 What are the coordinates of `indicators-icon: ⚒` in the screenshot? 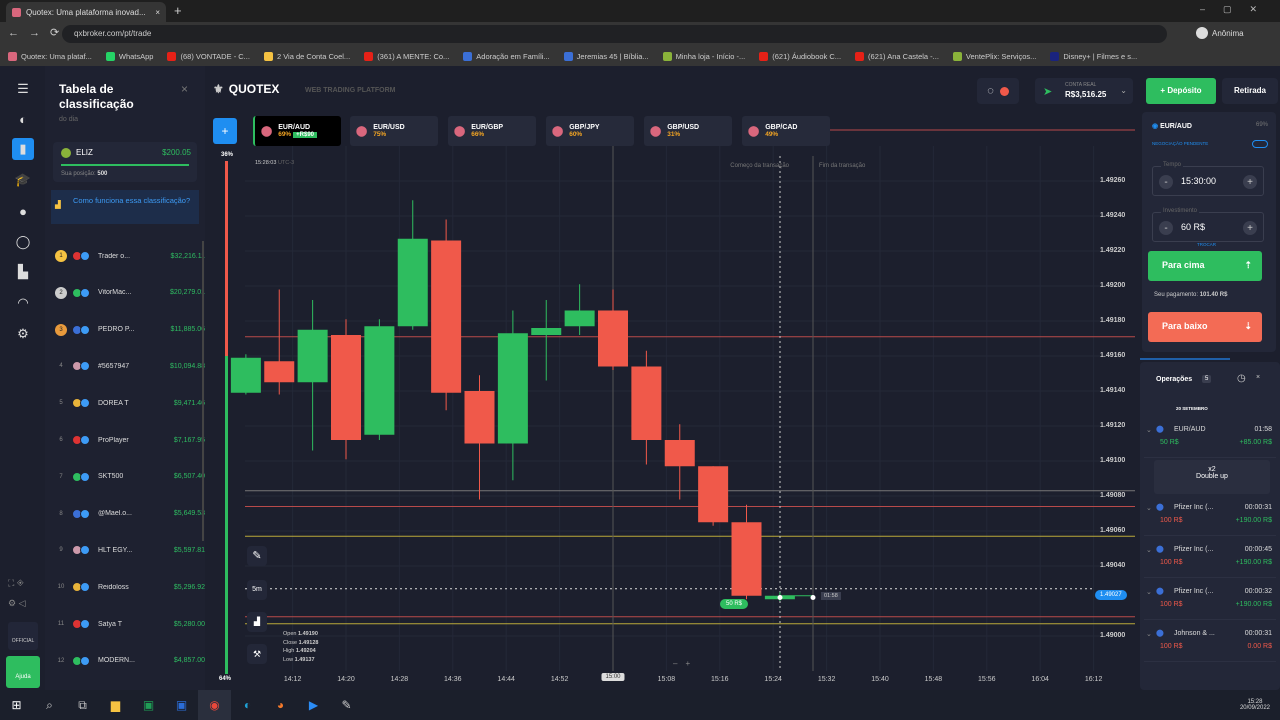 It's located at (257, 654).